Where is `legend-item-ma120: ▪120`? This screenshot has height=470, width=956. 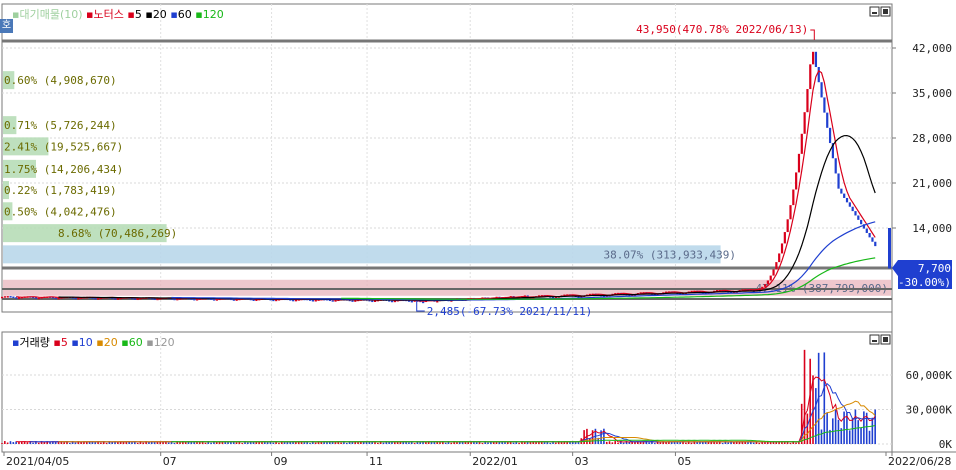
legend-item-ma120: ▪120 is located at coordinates (209, 14).